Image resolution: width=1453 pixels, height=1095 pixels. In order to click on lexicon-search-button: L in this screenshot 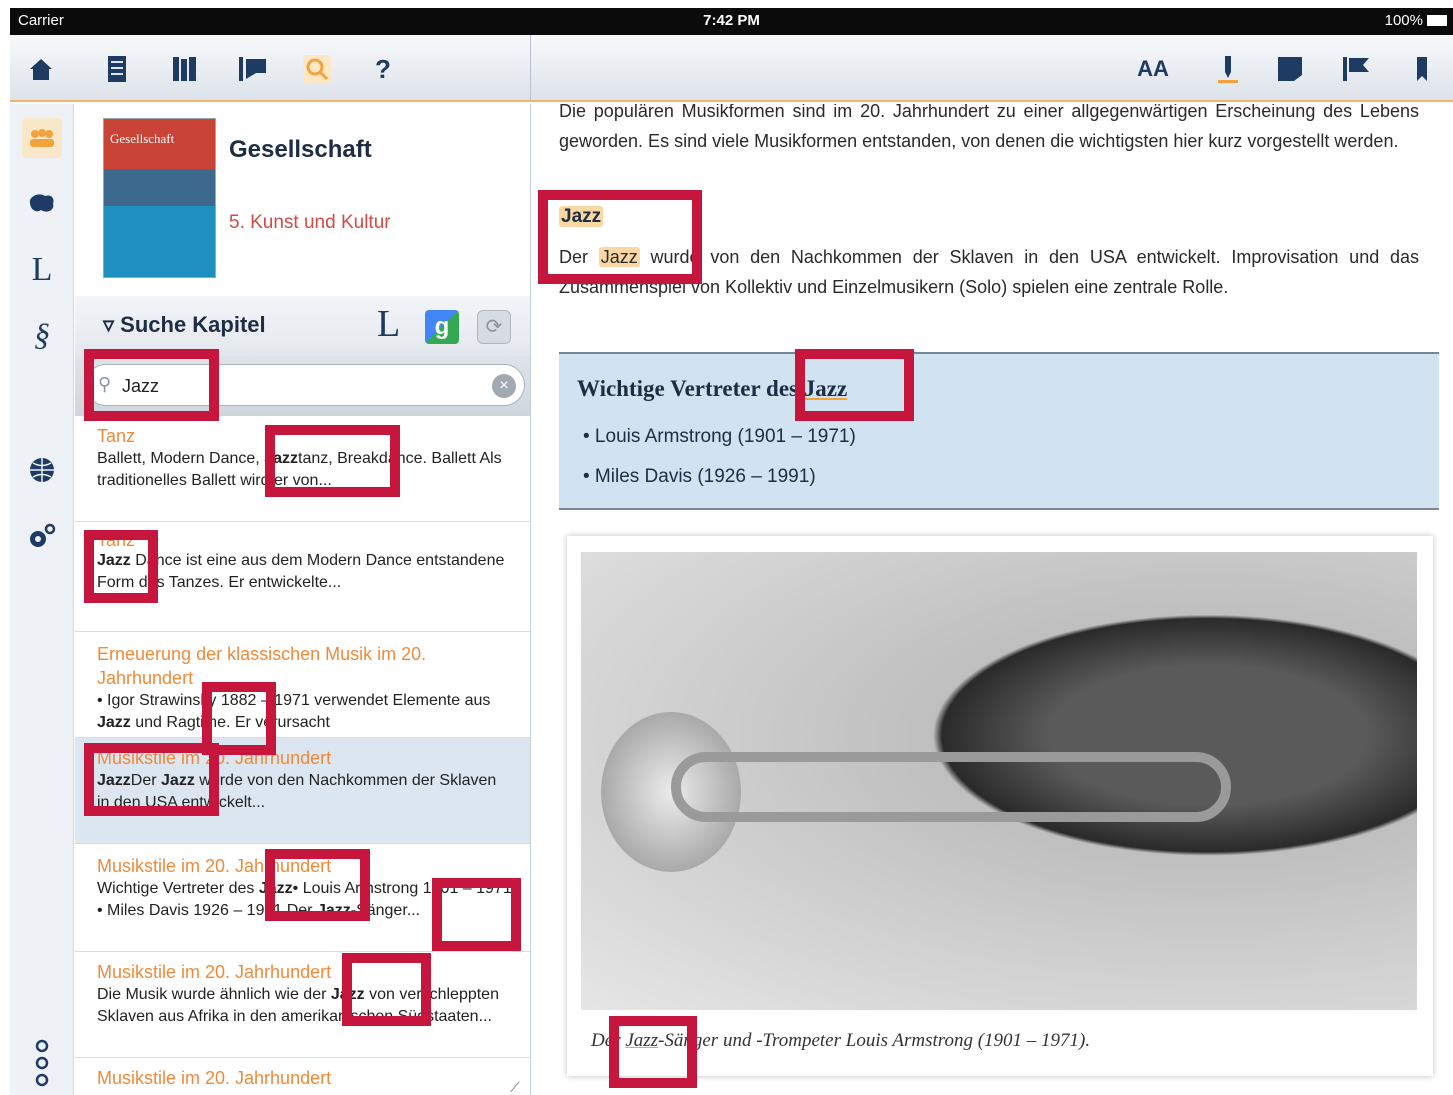, I will do `click(388, 324)`.